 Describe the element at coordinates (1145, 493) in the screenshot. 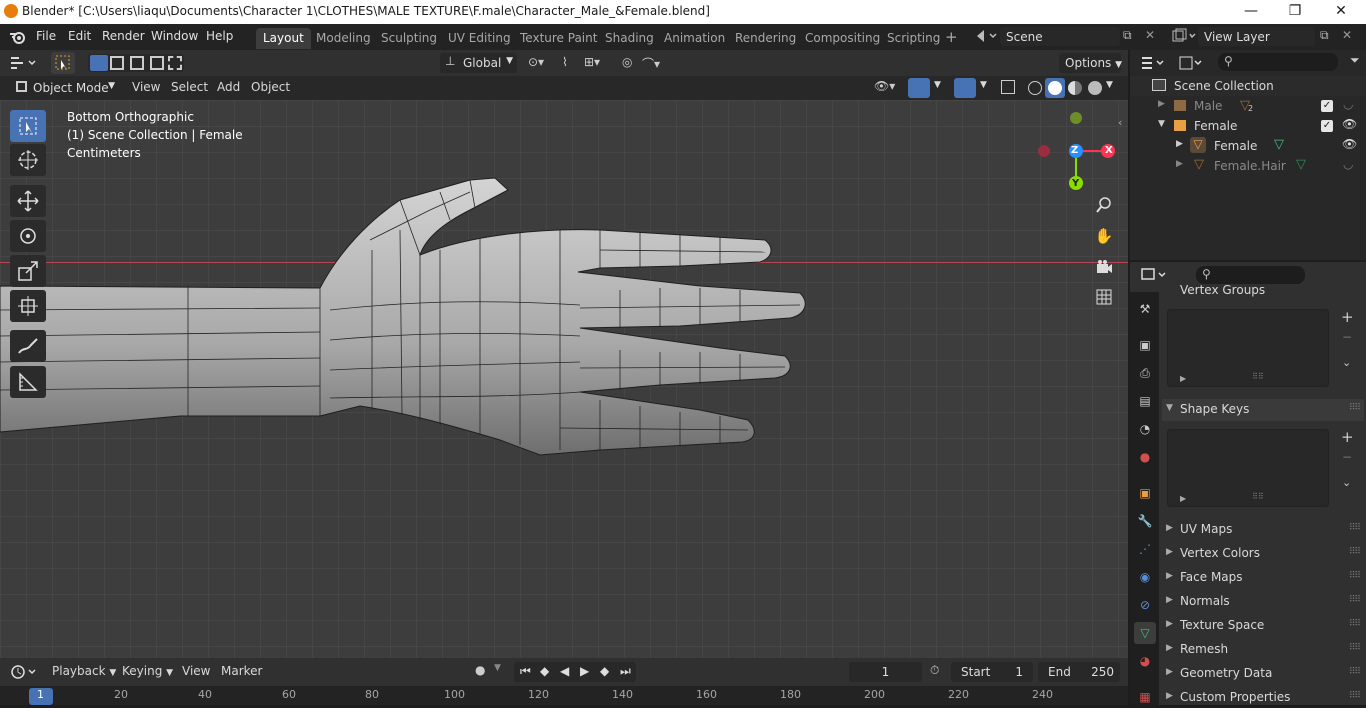

I see `tab-object-icon: ▣` at that location.